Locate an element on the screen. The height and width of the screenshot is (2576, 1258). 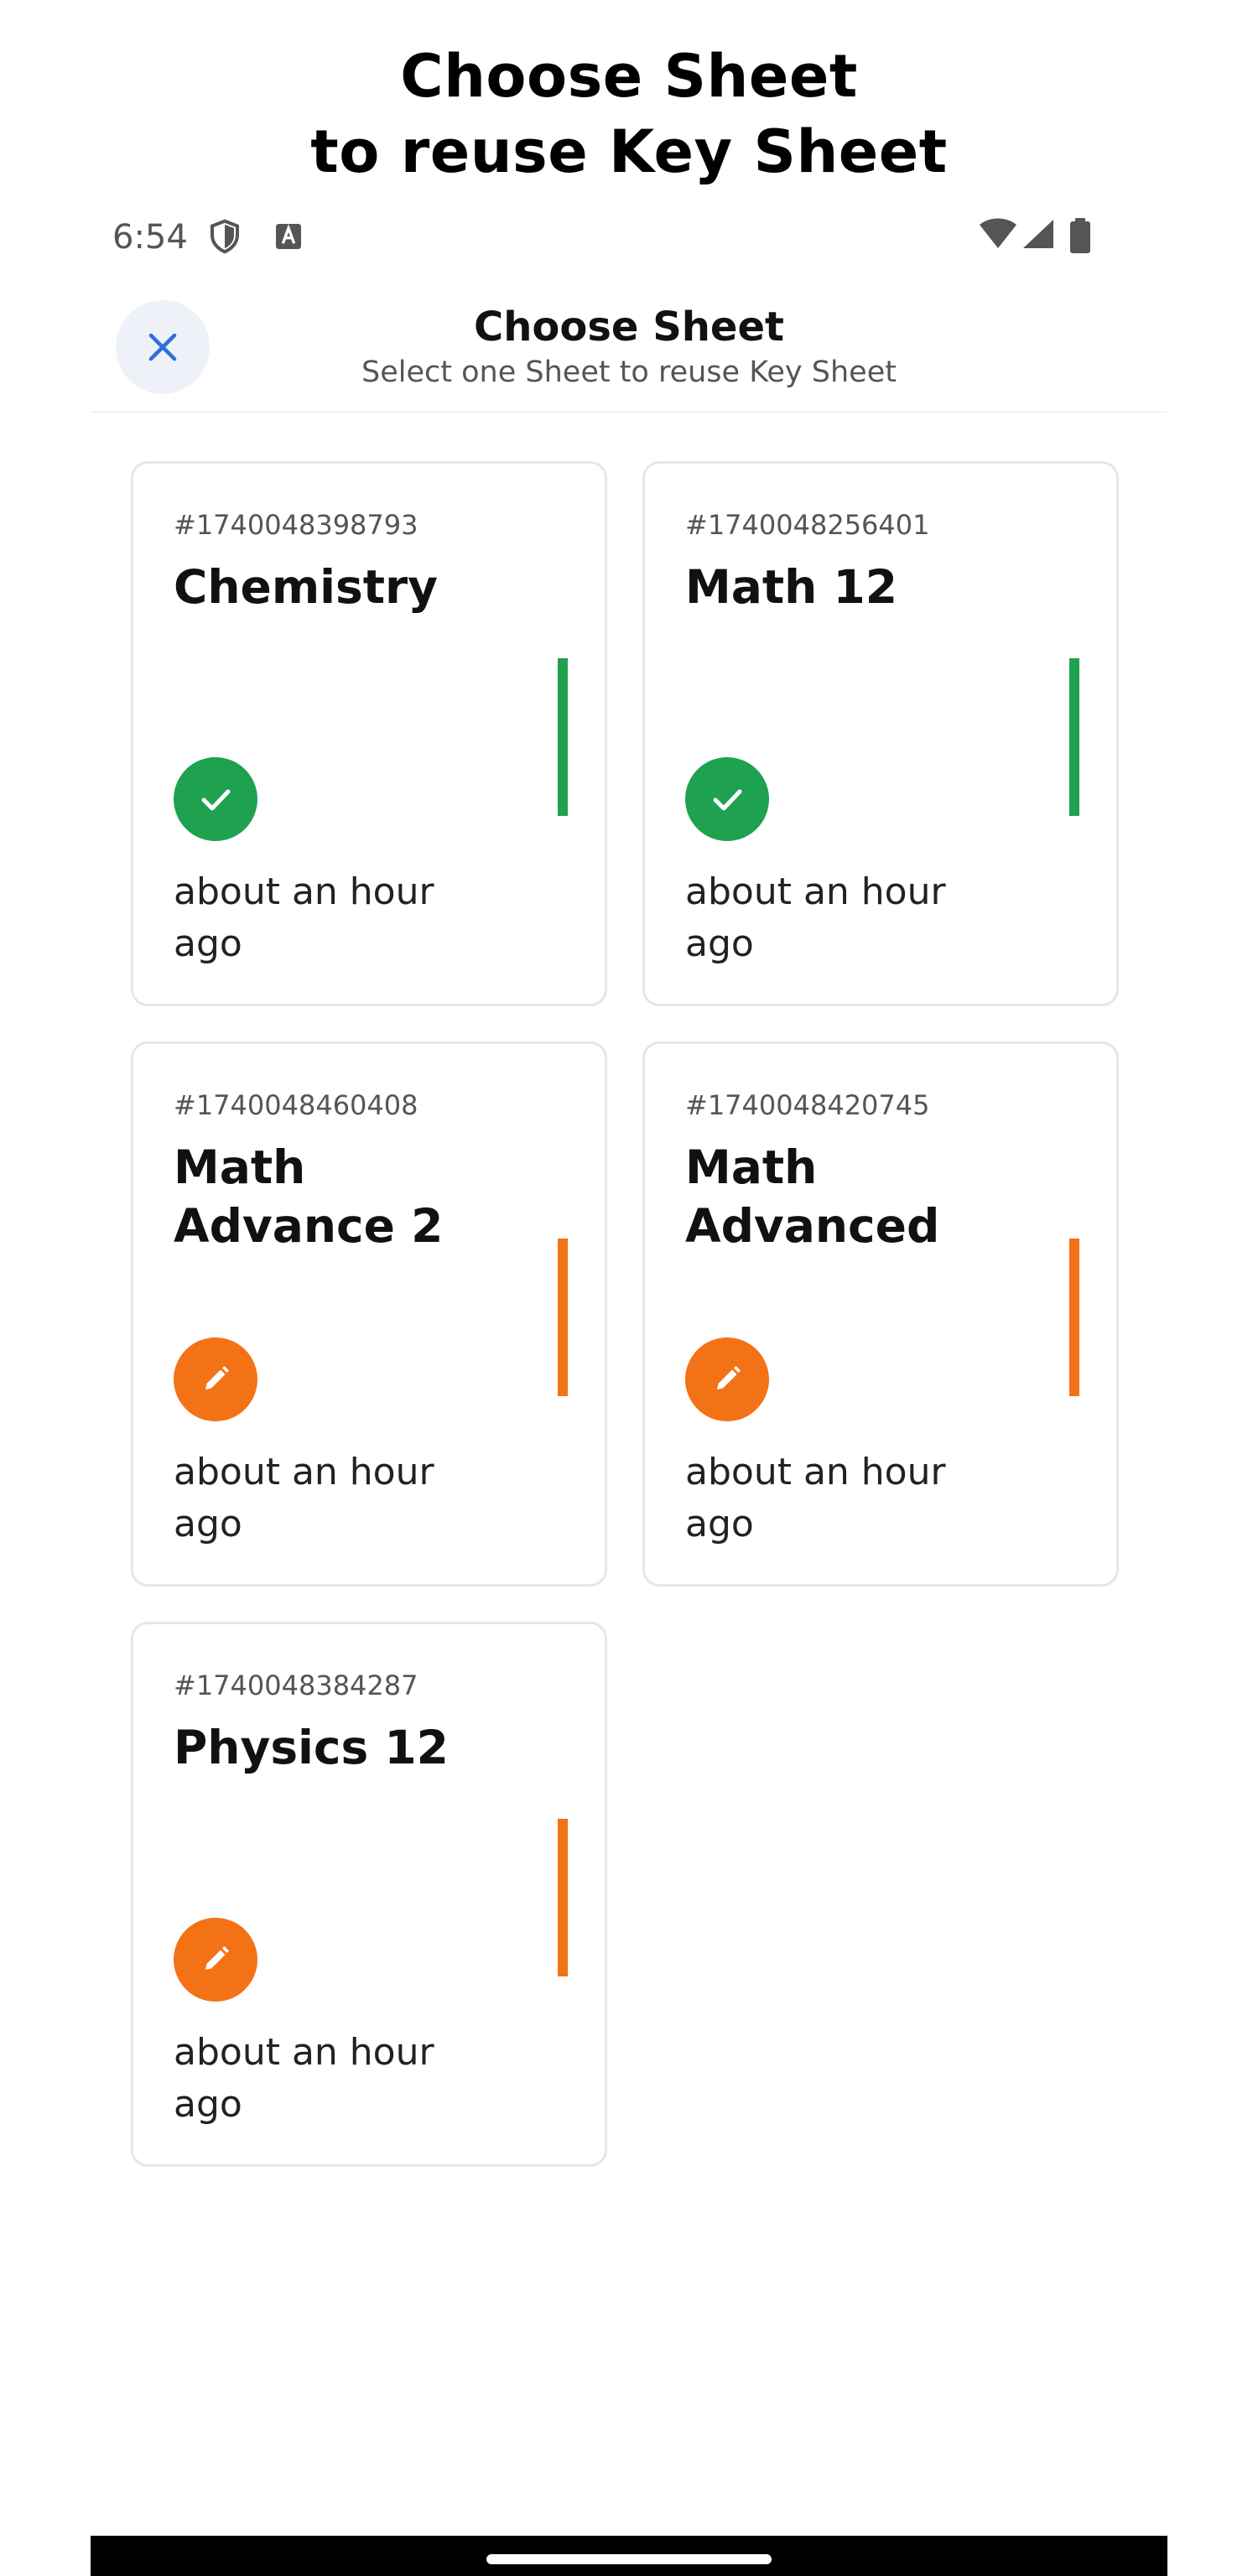
home-gesture-handle is located at coordinates (629, 2559).